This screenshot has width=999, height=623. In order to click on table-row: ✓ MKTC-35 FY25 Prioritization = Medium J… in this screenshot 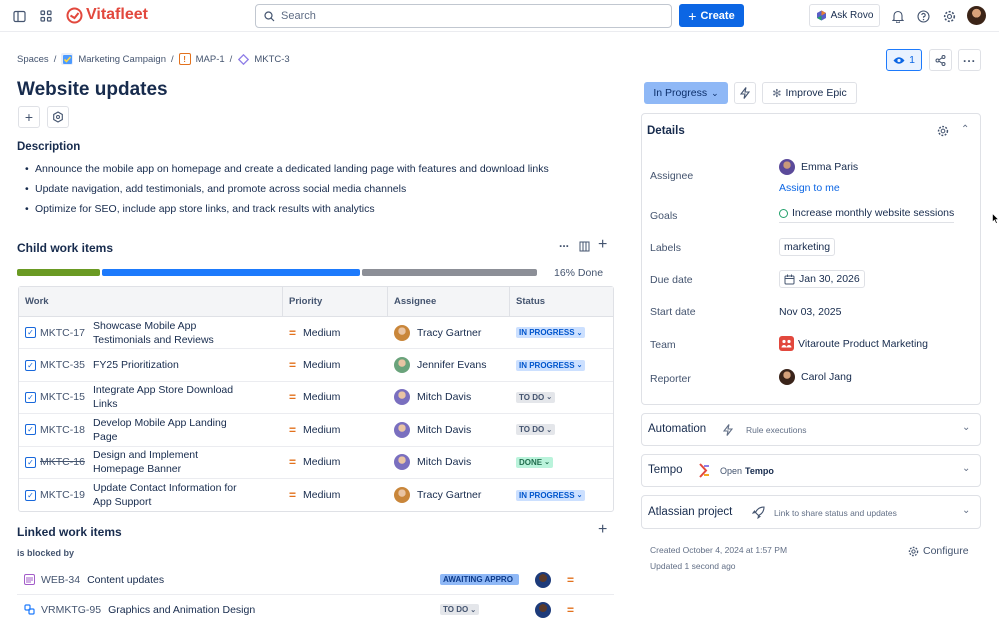, I will do `click(316, 365)`.